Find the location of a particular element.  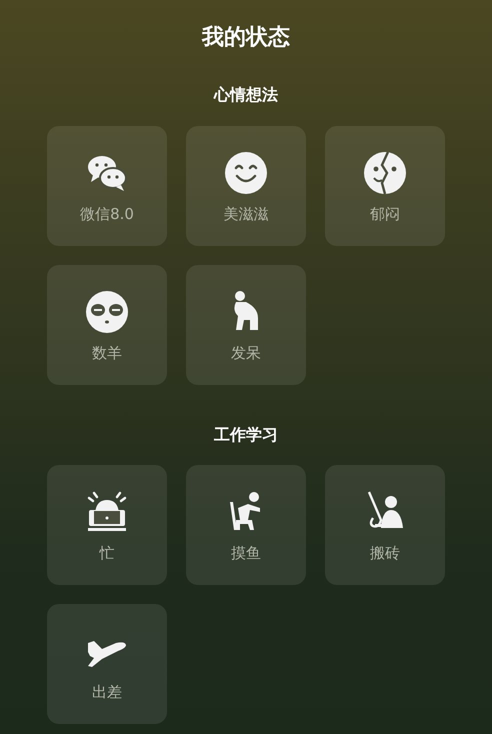

cracked-face-icon is located at coordinates (385, 173).